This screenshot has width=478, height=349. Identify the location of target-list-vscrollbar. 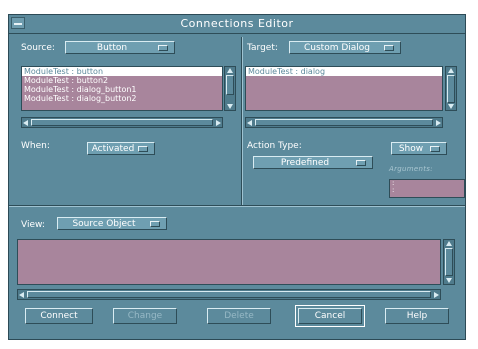
(451, 88).